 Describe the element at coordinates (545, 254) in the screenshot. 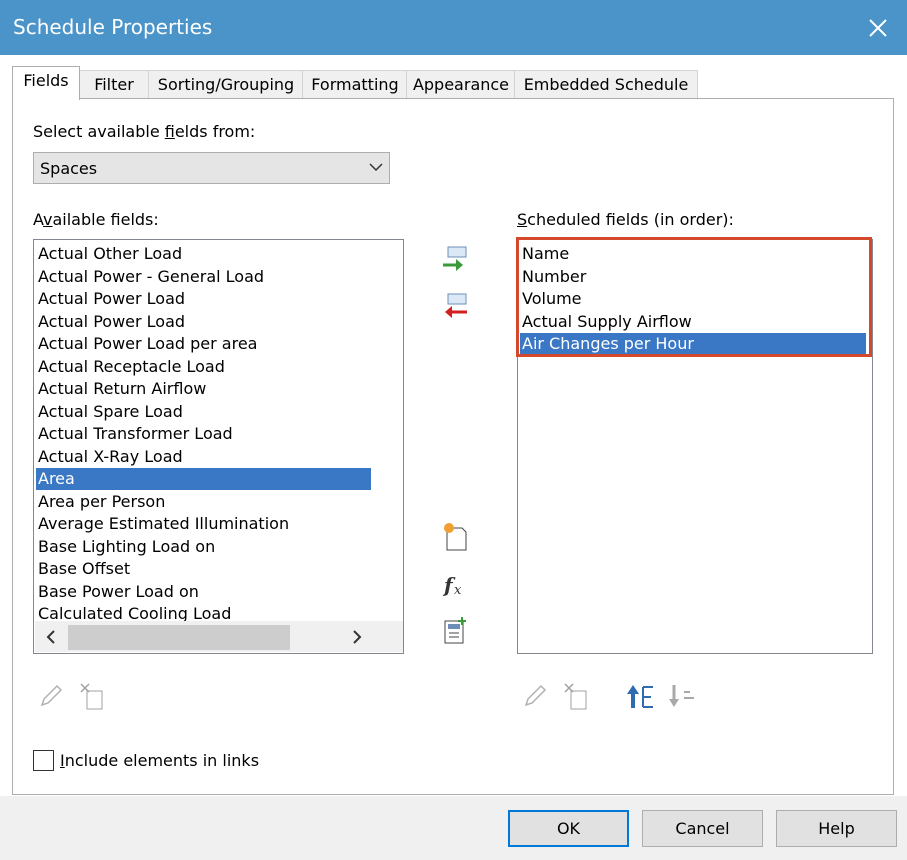

I see `list-item: Name` at that location.